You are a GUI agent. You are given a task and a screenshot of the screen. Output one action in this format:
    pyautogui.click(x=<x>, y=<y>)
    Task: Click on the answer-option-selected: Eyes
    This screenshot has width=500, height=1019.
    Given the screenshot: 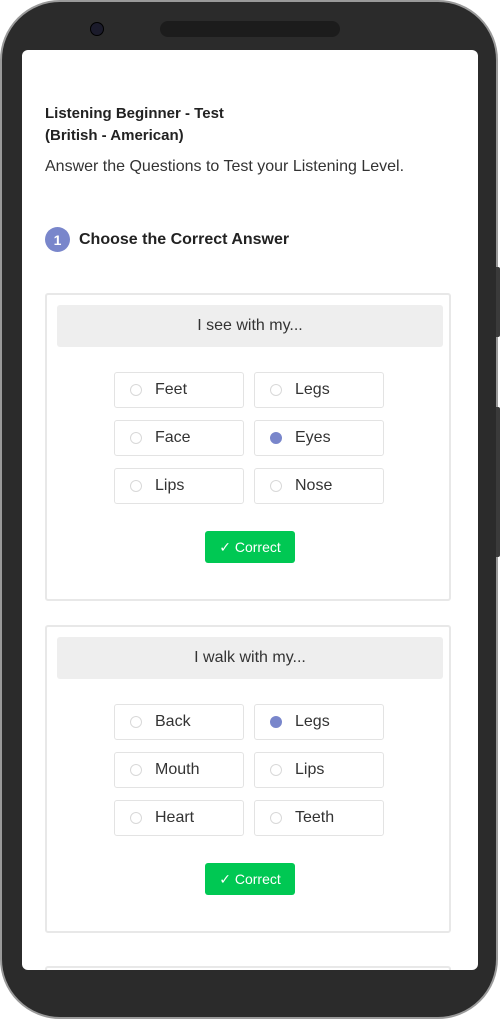 What is the action you would take?
    pyautogui.click(x=319, y=438)
    